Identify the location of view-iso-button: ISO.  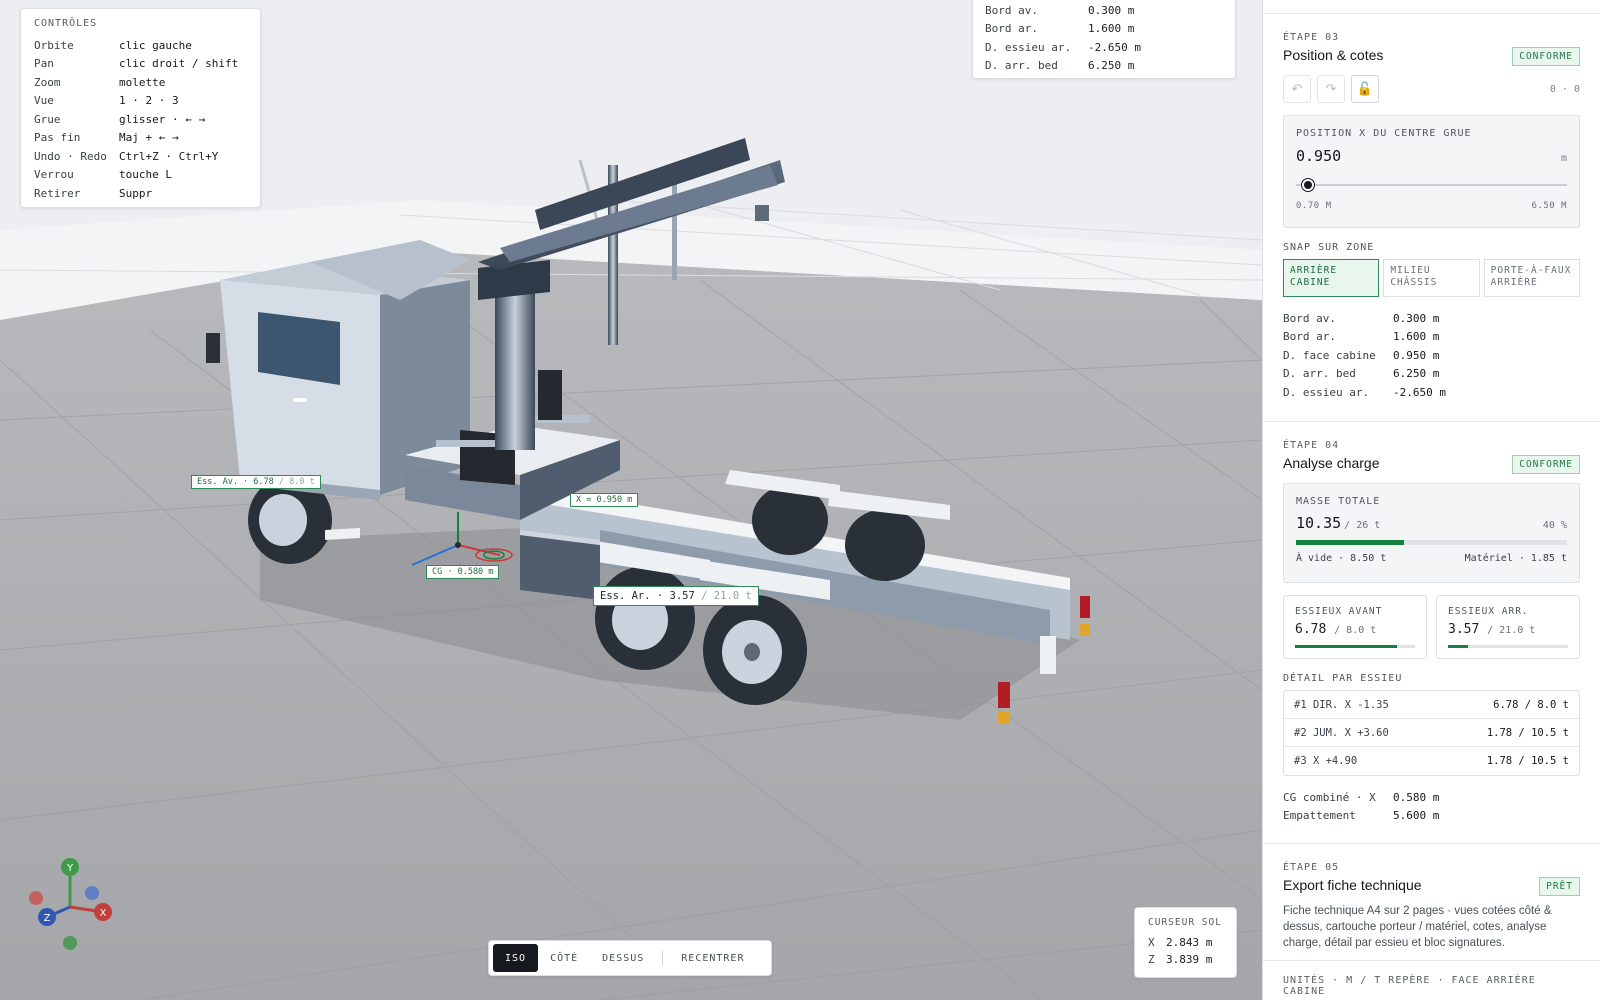
(516, 958).